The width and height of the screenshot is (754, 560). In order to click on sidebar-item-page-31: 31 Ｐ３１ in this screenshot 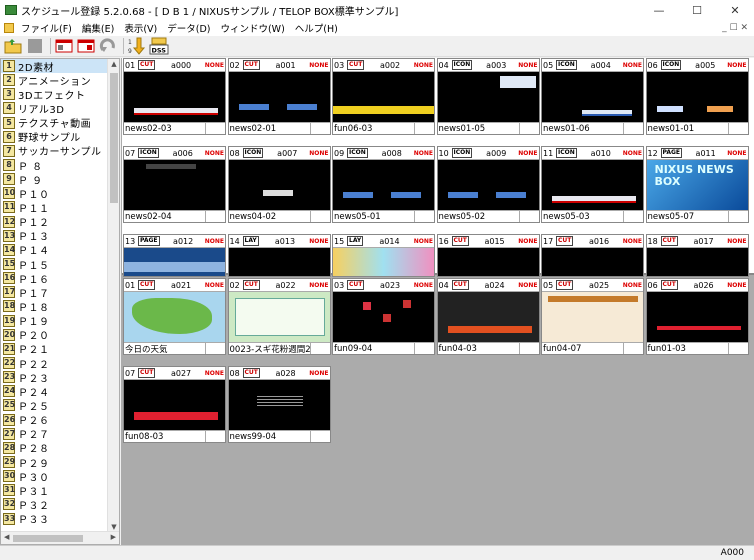, I will do `click(54, 490)`.